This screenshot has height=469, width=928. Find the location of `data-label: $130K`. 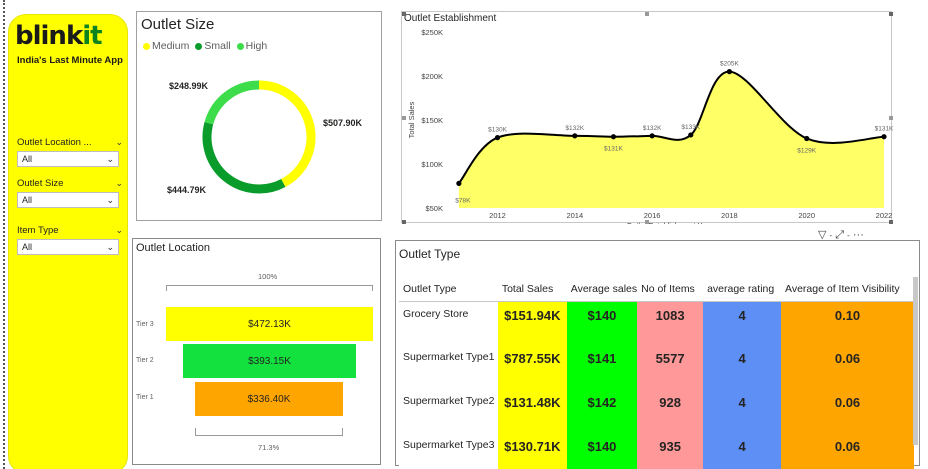

data-label: $130K is located at coordinates (497, 130).